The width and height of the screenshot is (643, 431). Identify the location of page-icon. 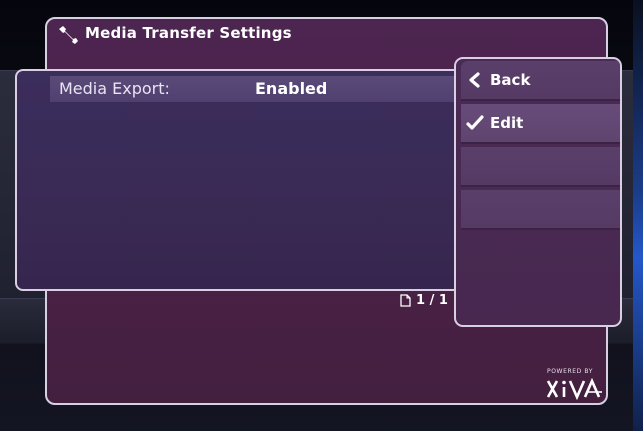
(405, 300).